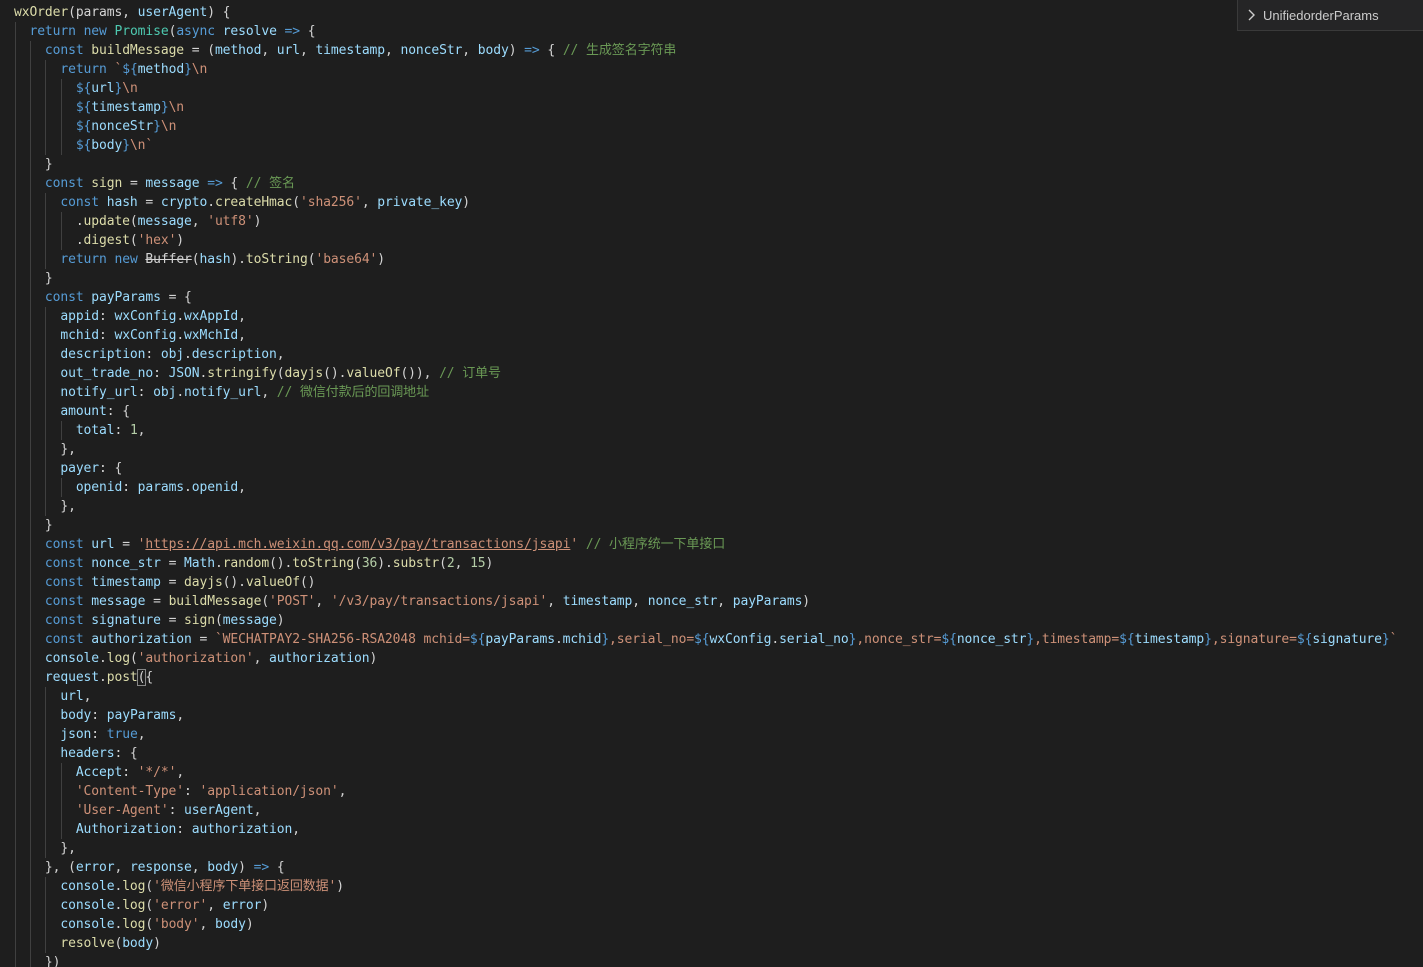 The height and width of the screenshot is (967, 1423). Describe the element at coordinates (134, 924) in the screenshot. I see `code-line: console.log('body', body)` at that location.